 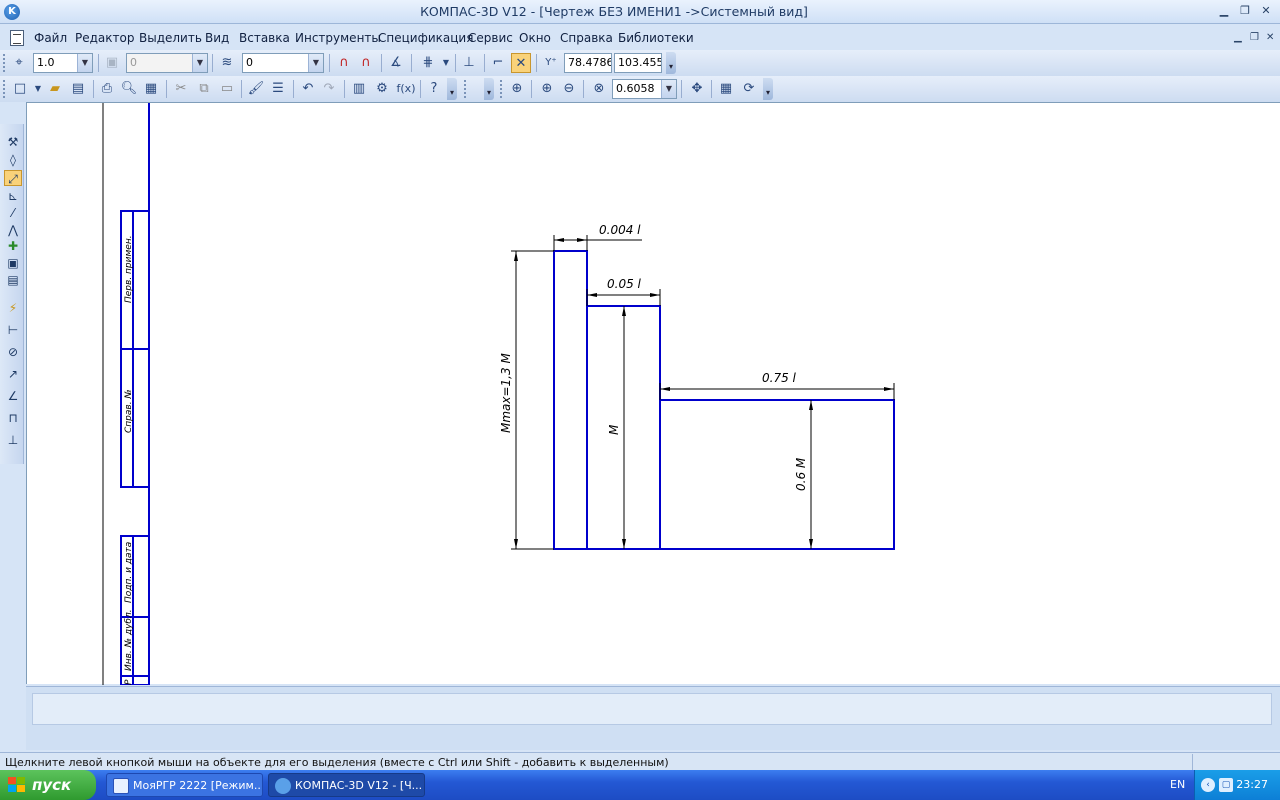 I want to click on print-icon: ⎙, so click(x=107, y=89).